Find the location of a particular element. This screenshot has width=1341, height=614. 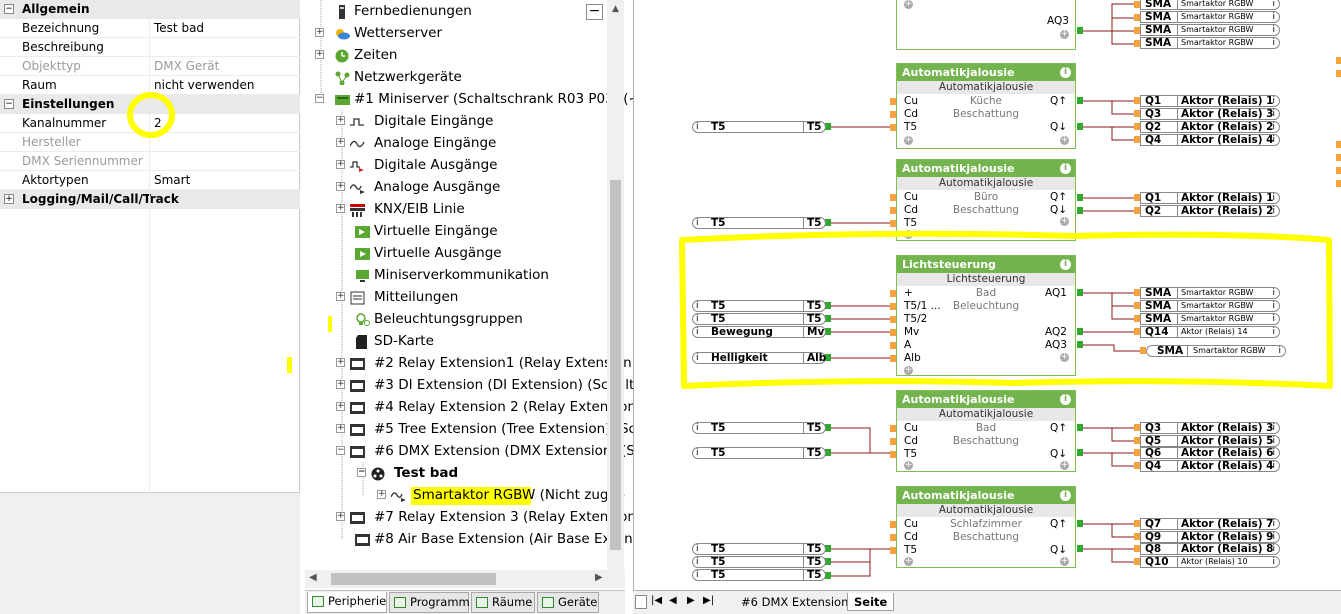

collapse-all-button: − is located at coordinates (594, 12).